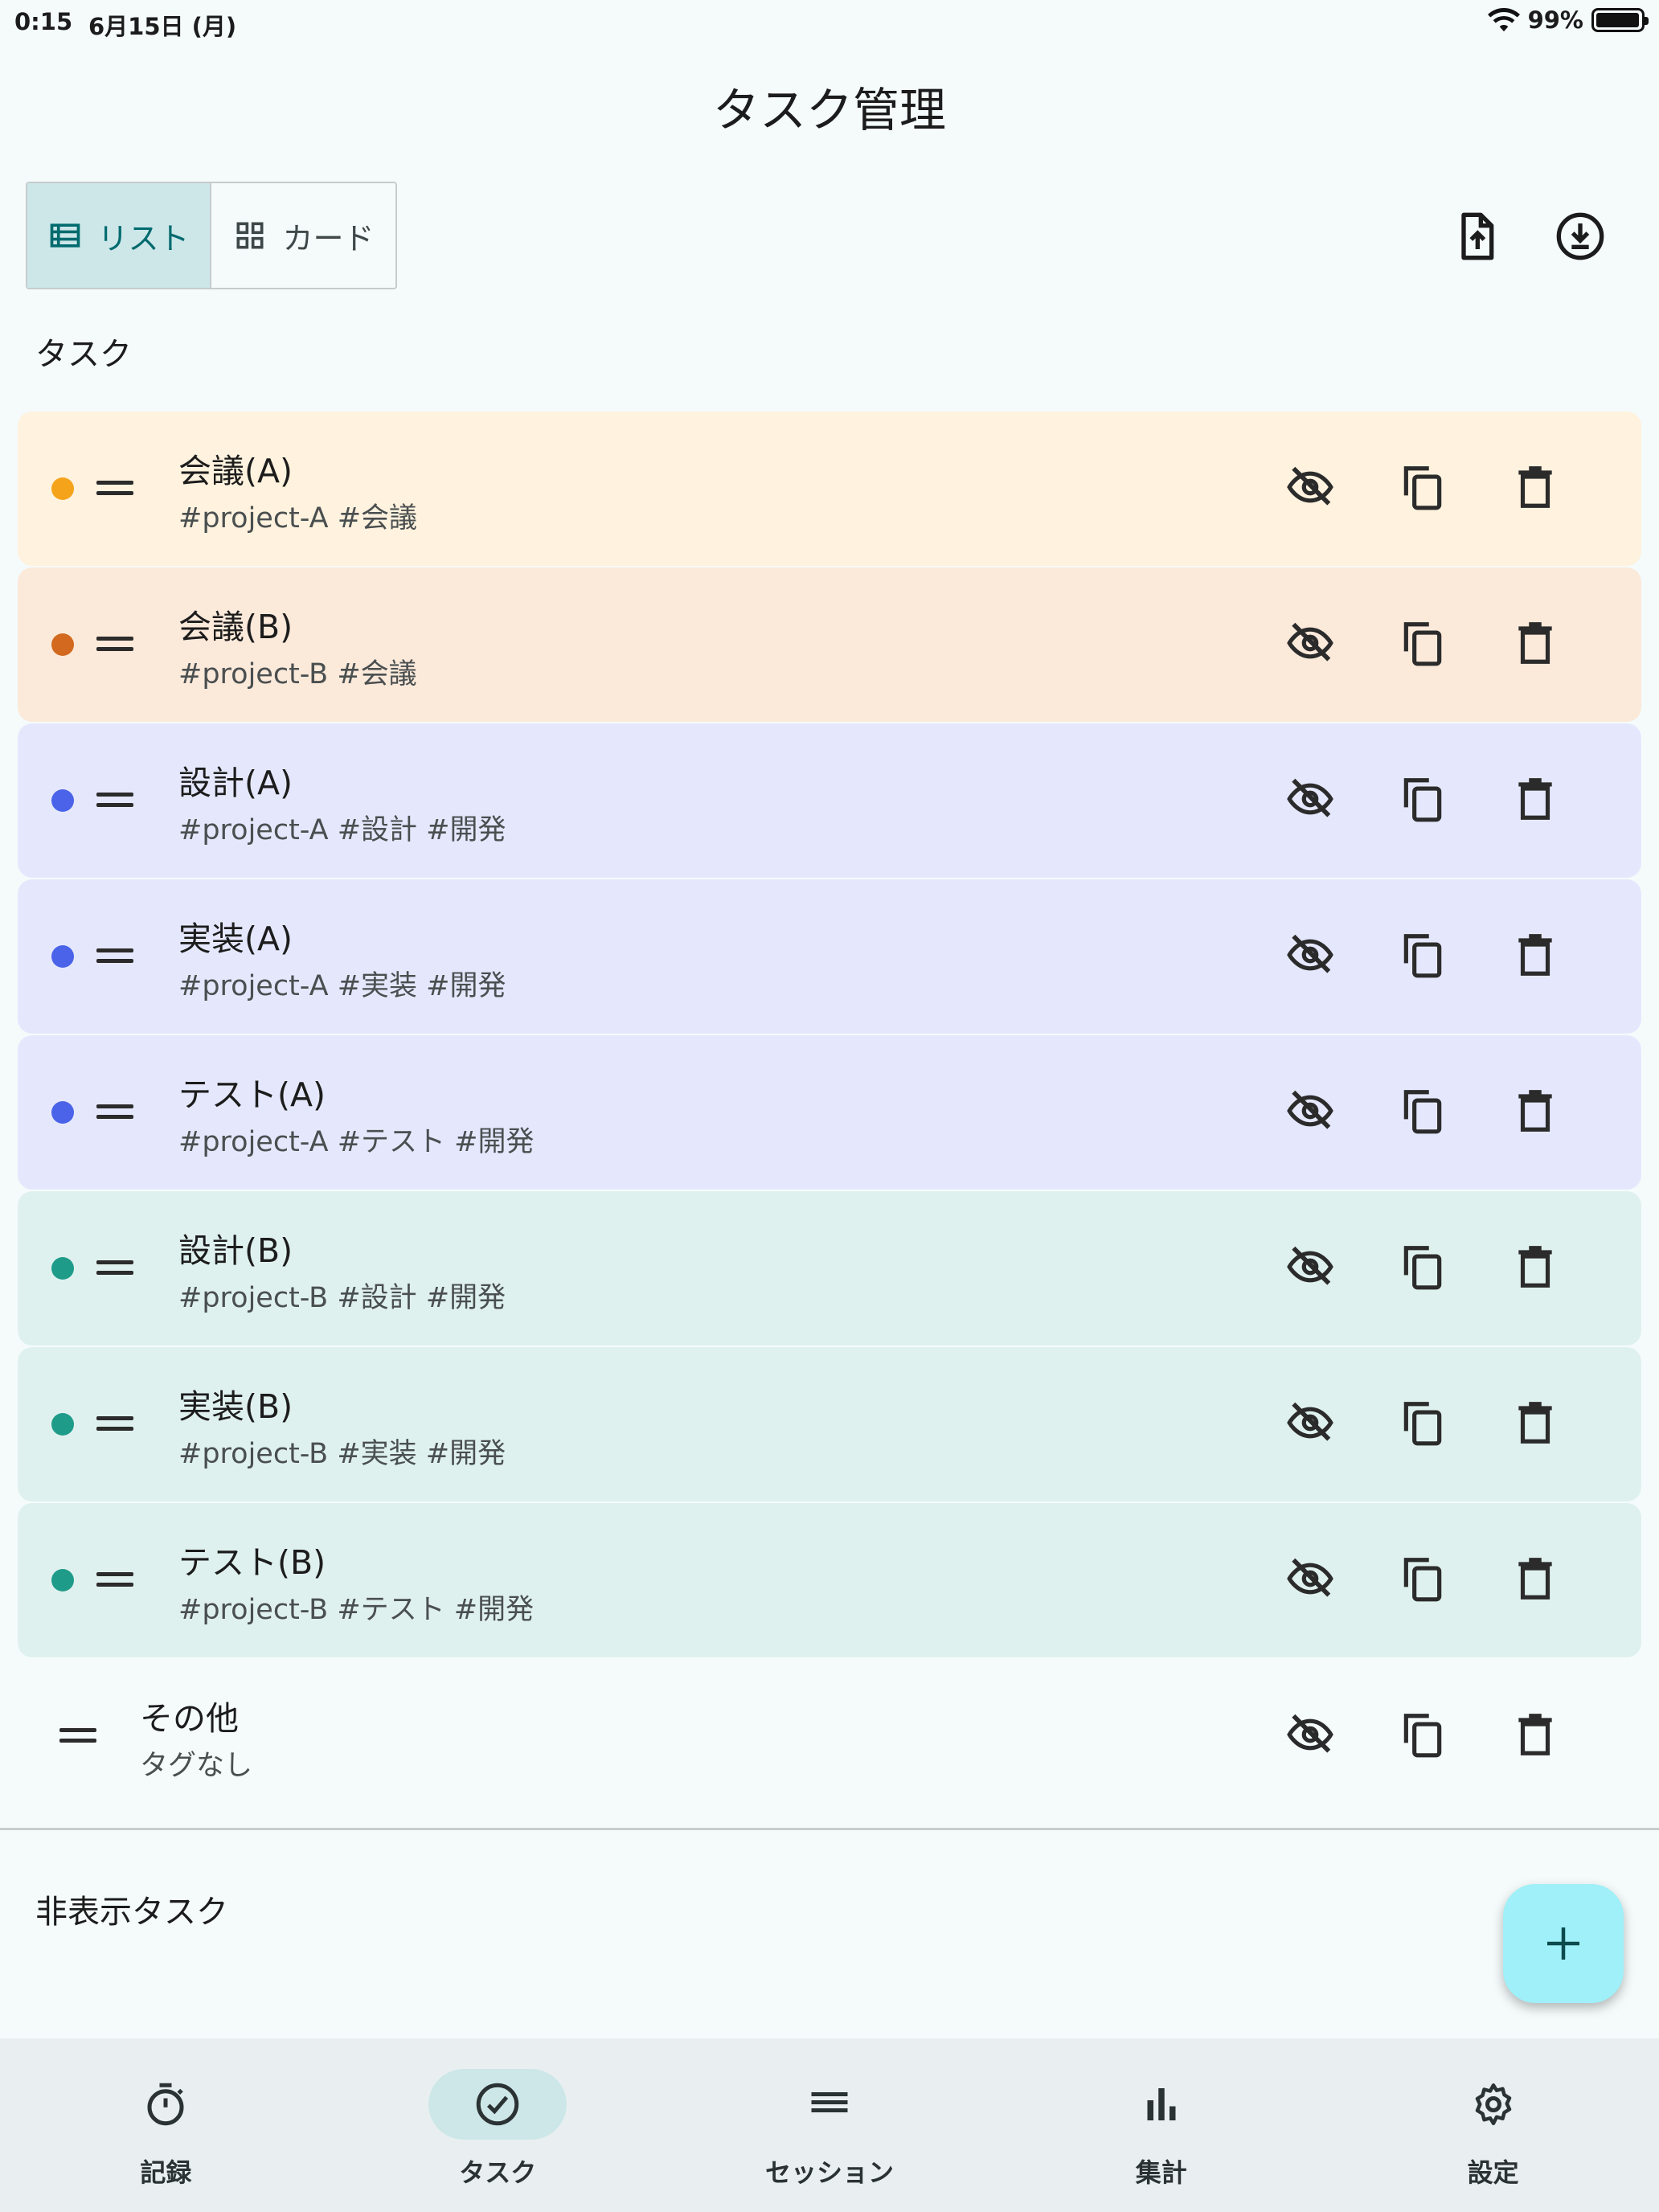 The height and width of the screenshot is (2212, 1659). What do you see at coordinates (342, 830) in the screenshot?
I see `task-tags: #project-A #設計 #開発` at bounding box center [342, 830].